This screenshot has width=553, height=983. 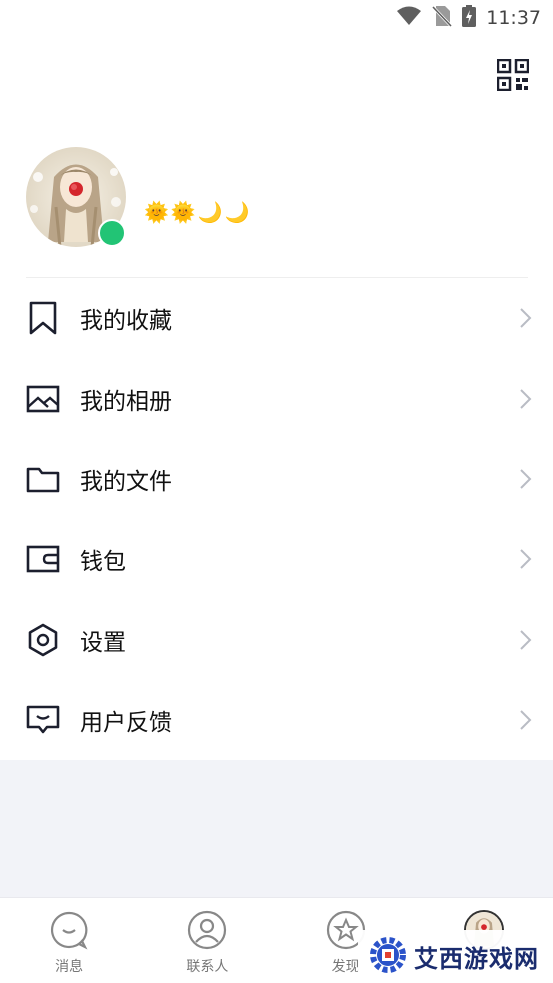 I want to click on level-badges: 🌞 🌞 🌙 🌙, so click(x=197, y=212).